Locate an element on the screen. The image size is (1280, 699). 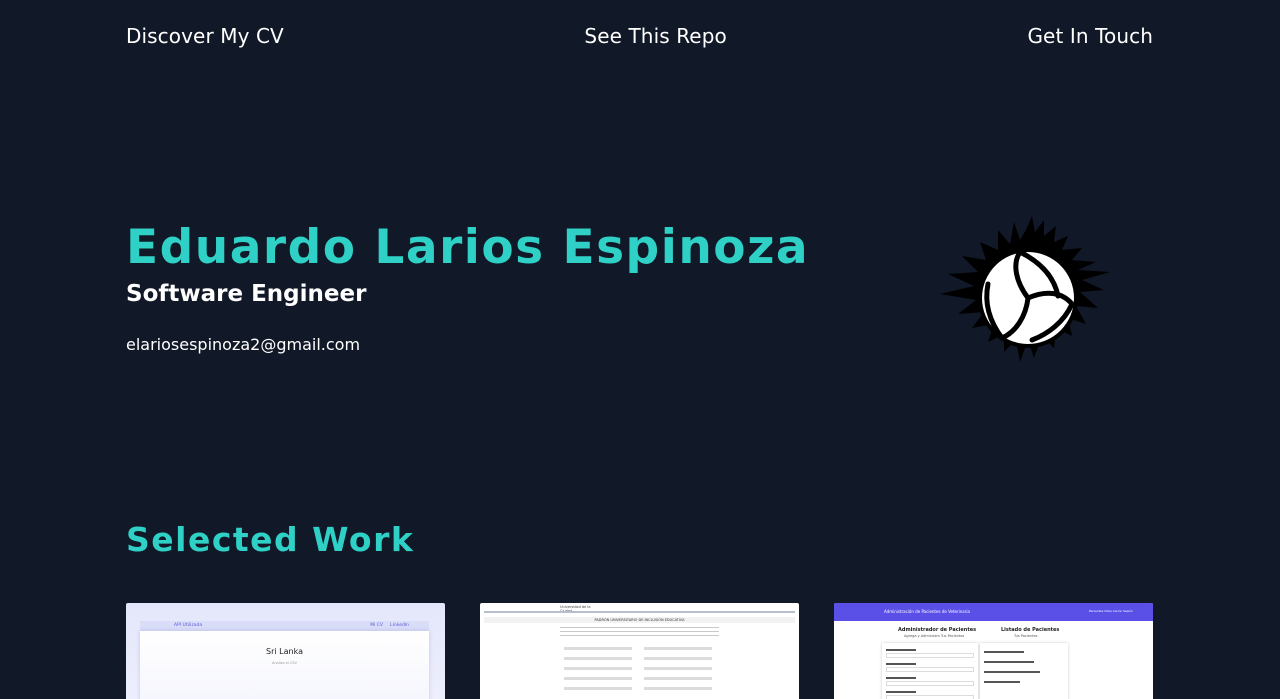
card-paragraph is located at coordinates (639, 633).